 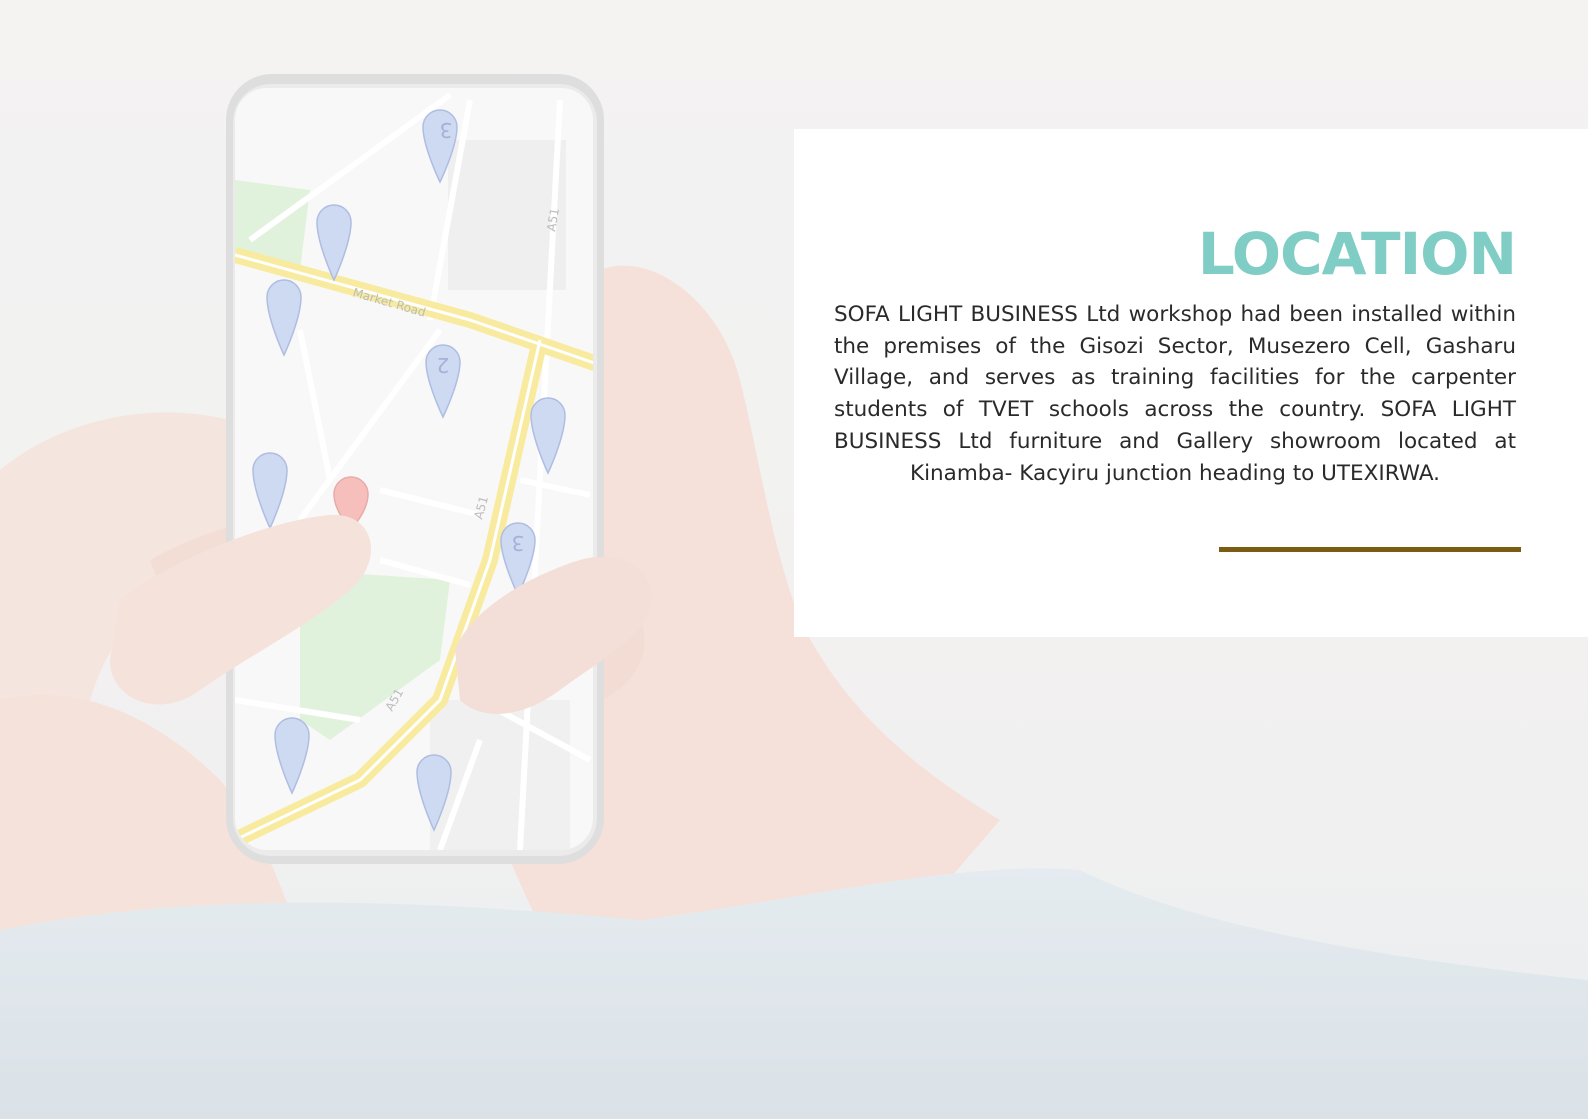 What do you see at coordinates (1370, 549) in the screenshot?
I see `accent-divider` at bounding box center [1370, 549].